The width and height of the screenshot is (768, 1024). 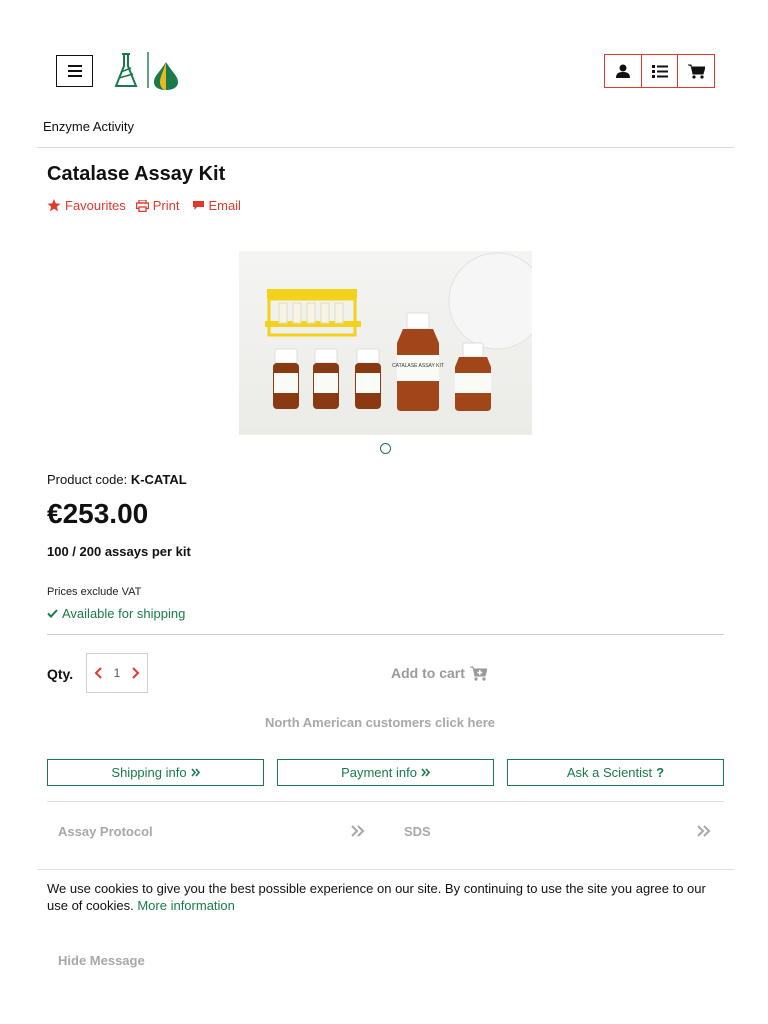 I want to click on product-price: €253.00, so click(x=98, y=513).